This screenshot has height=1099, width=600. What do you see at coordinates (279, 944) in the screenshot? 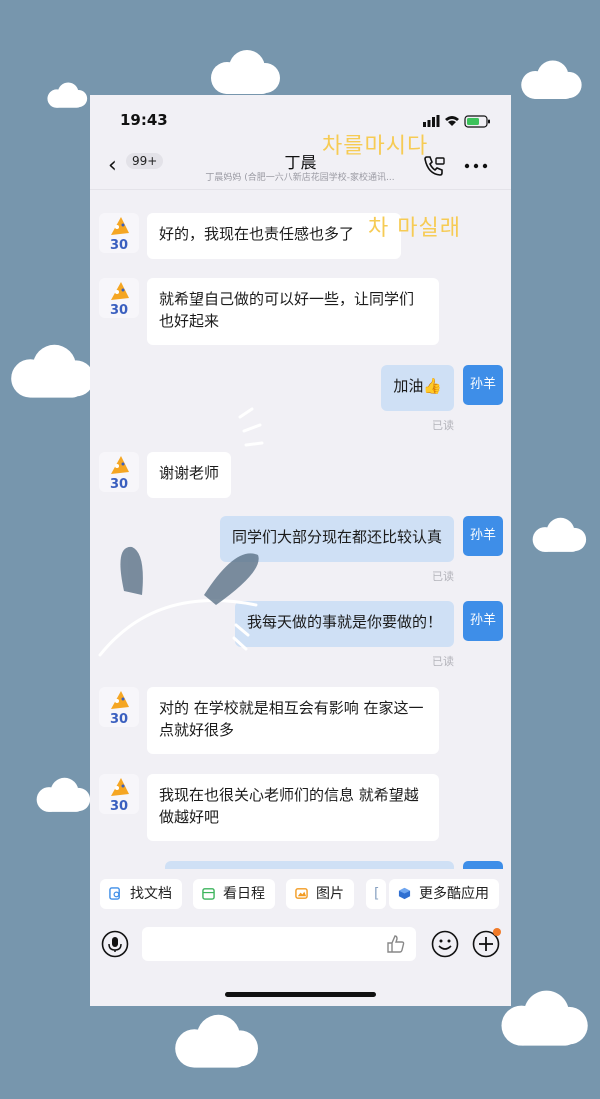
I see `message-text-field` at bounding box center [279, 944].